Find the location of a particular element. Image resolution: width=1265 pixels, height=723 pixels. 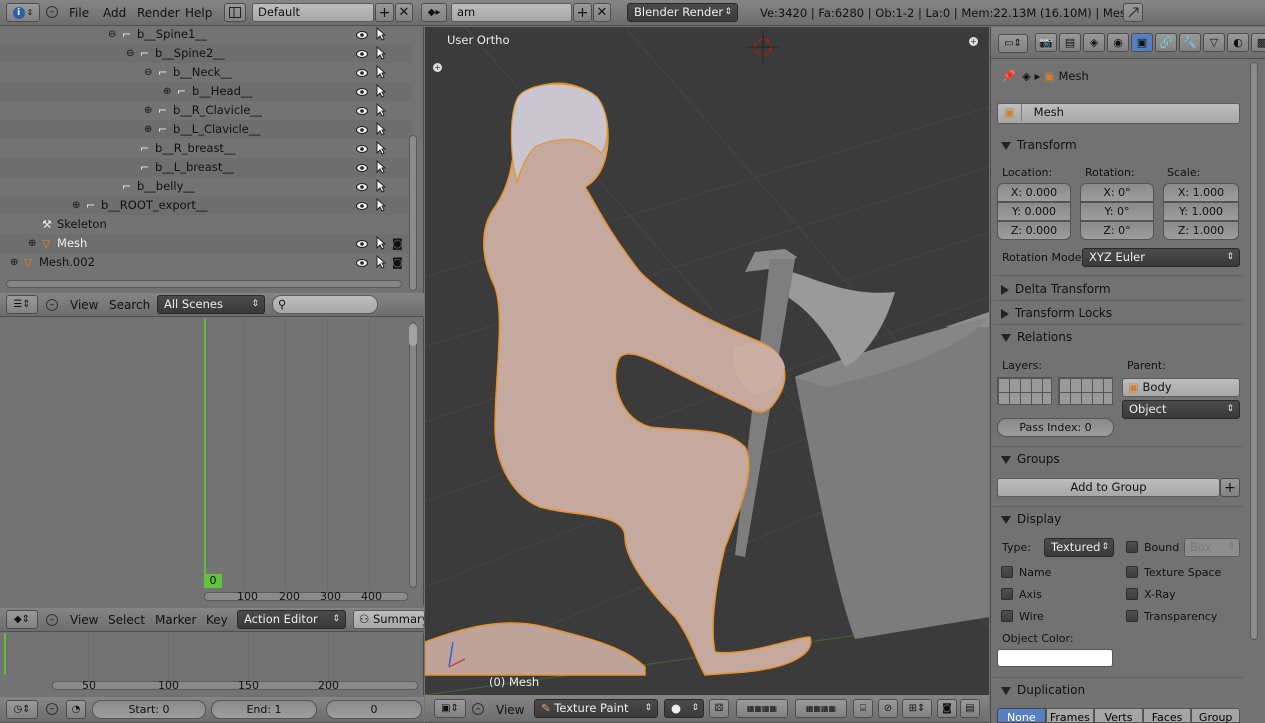

menu-file: File is located at coordinates (79, 13).